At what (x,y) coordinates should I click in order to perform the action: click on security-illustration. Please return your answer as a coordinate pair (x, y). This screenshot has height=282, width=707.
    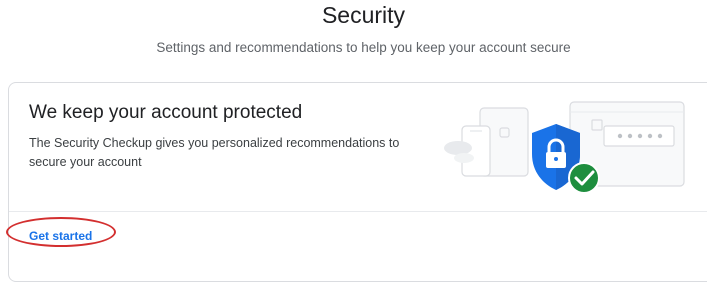
    Looking at the image, I should click on (564, 147).